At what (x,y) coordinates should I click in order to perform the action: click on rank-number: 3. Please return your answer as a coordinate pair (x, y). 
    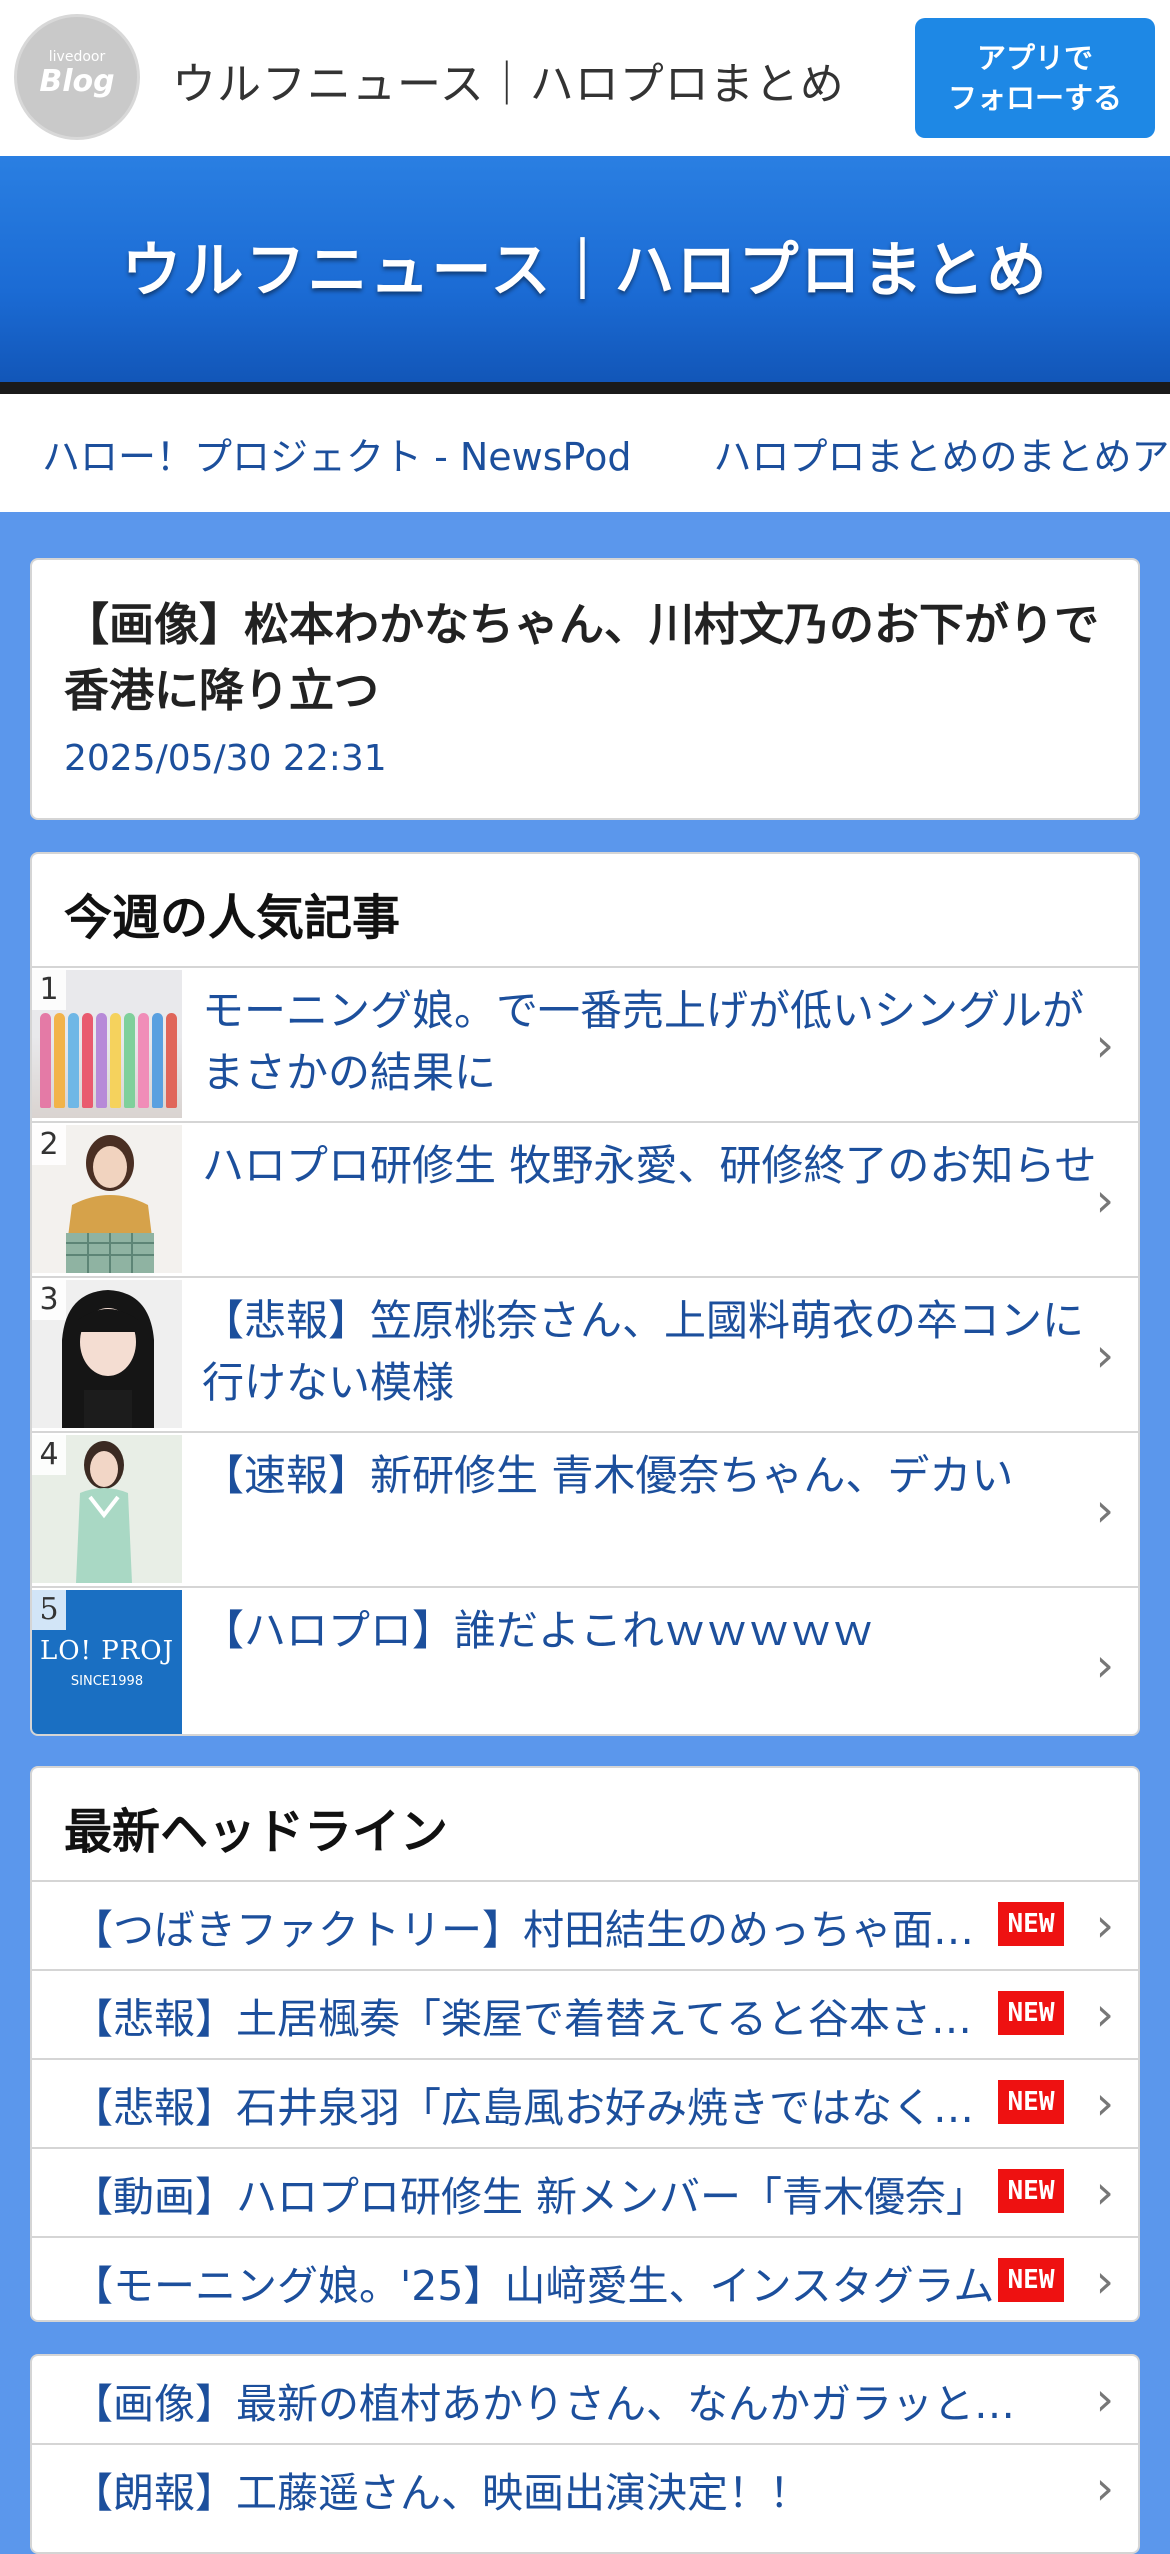
    Looking at the image, I should click on (49, 1300).